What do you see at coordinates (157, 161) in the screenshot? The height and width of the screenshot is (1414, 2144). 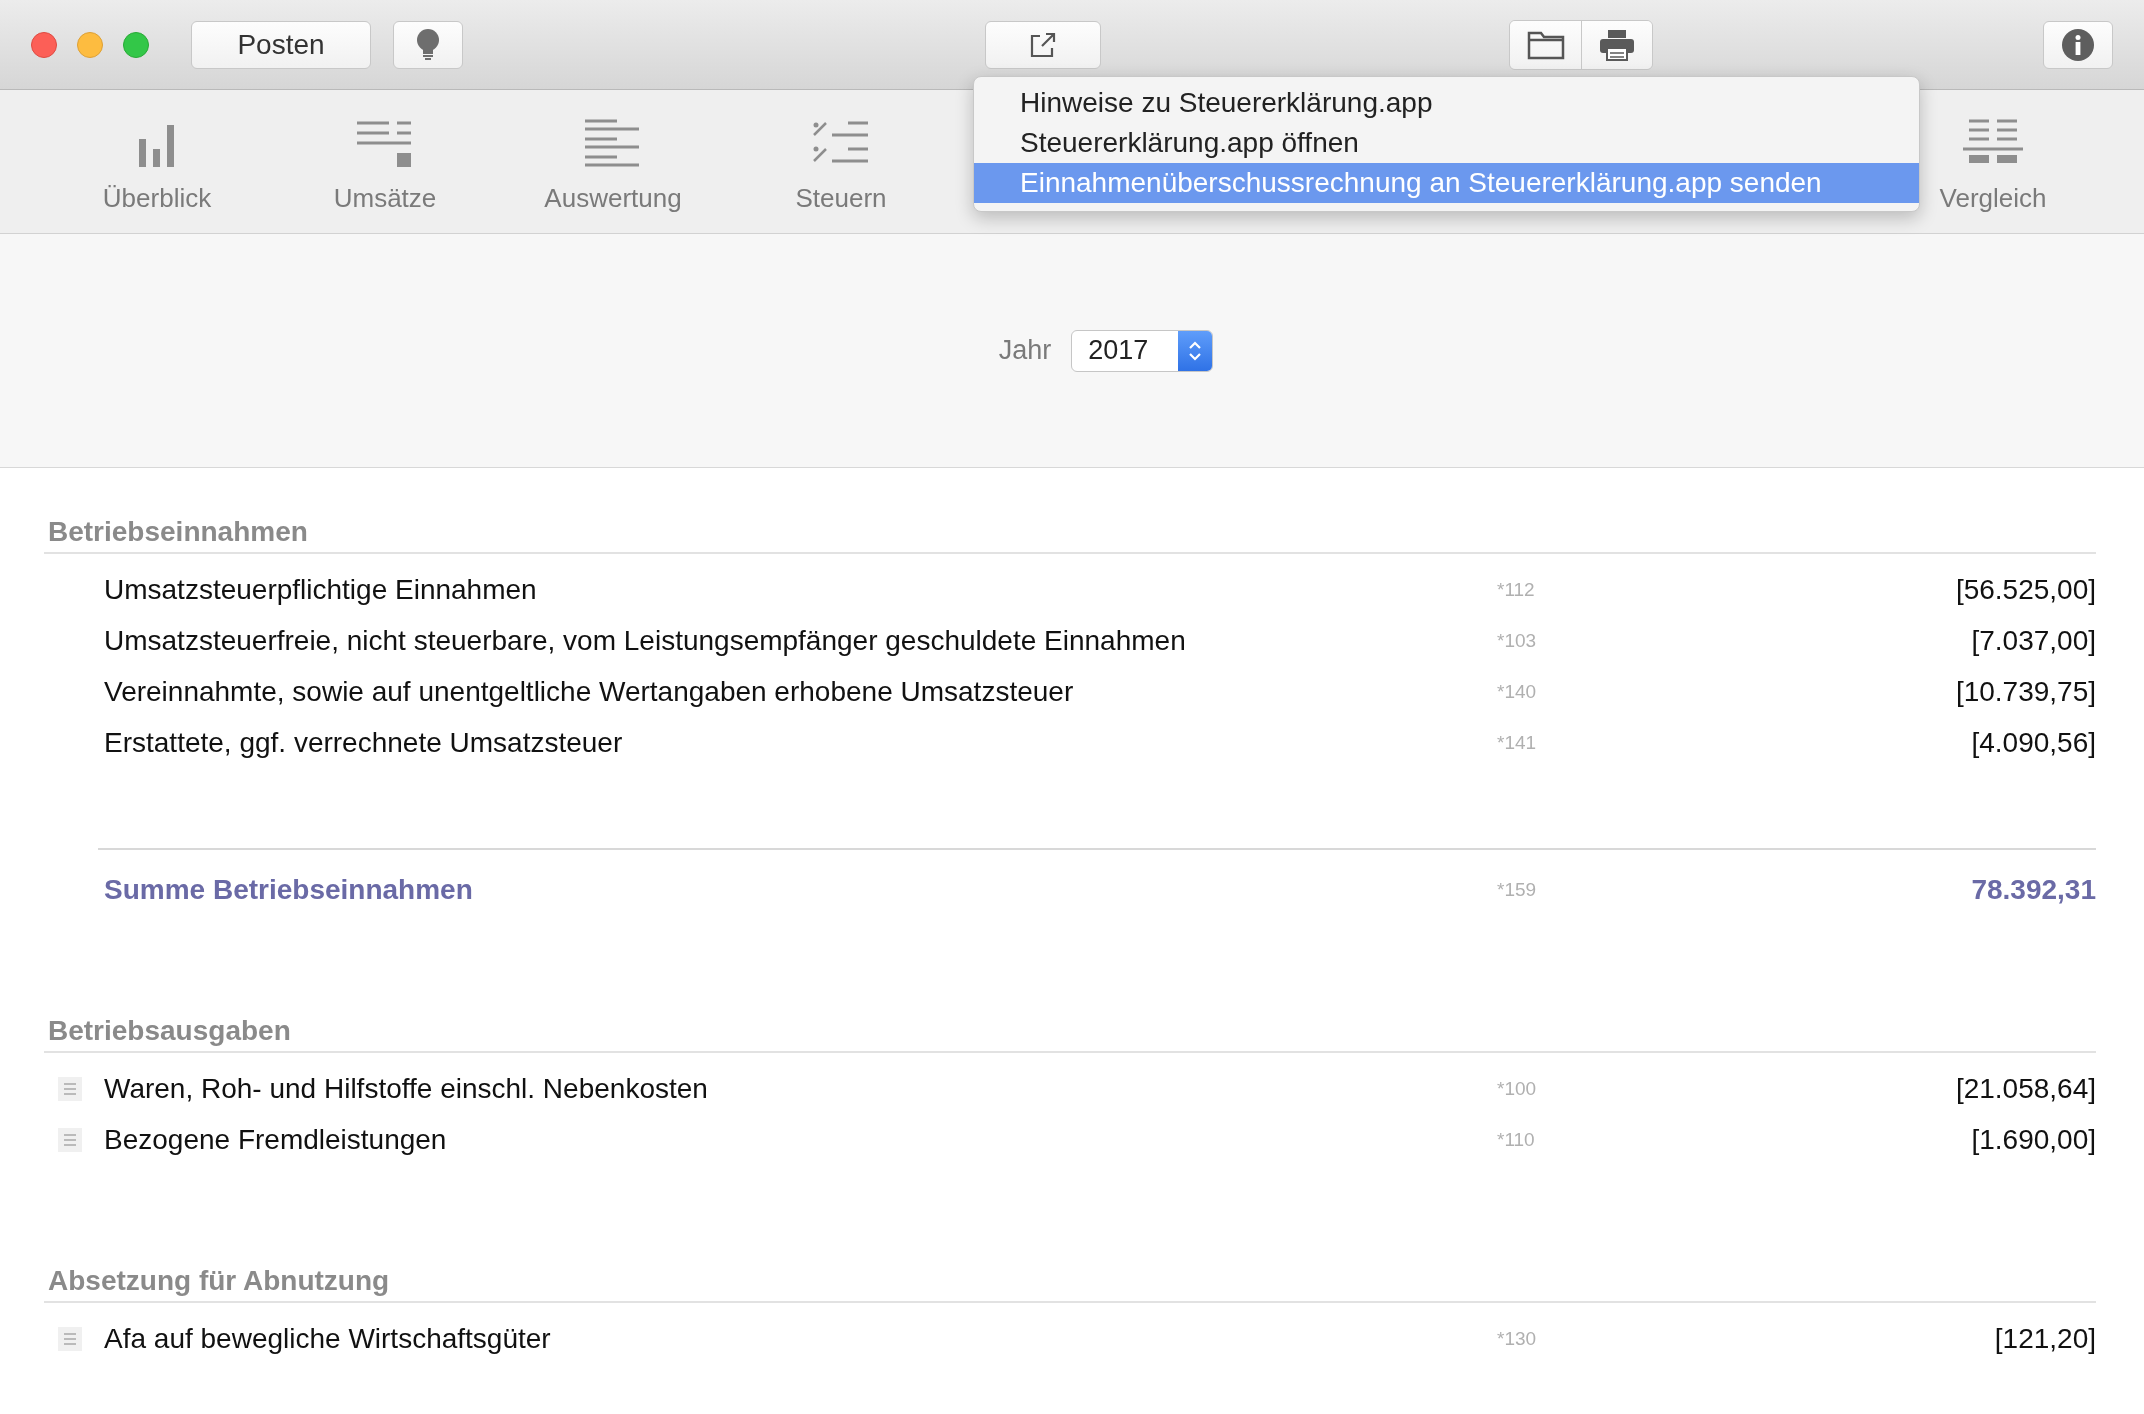 I see `toolbar-tab: Überblick` at bounding box center [157, 161].